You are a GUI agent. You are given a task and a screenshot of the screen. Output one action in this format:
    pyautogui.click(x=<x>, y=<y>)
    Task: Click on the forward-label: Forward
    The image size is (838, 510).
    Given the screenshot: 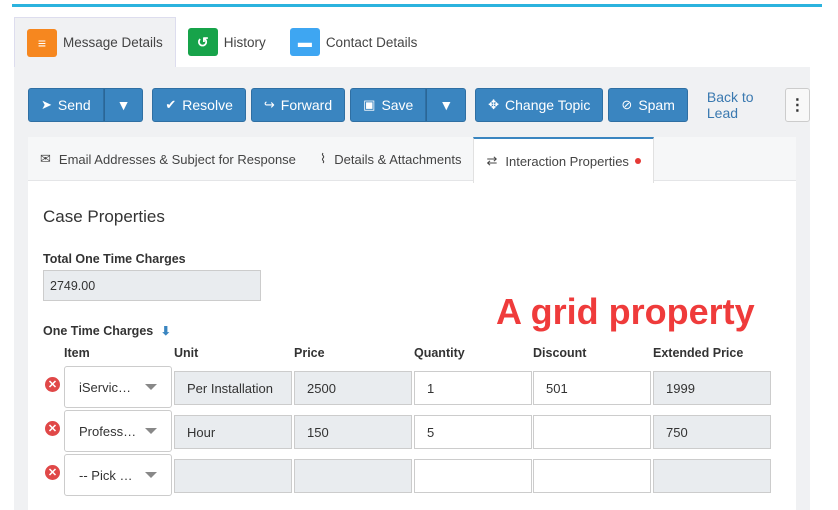 What is the action you would take?
    pyautogui.click(x=306, y=105)
    